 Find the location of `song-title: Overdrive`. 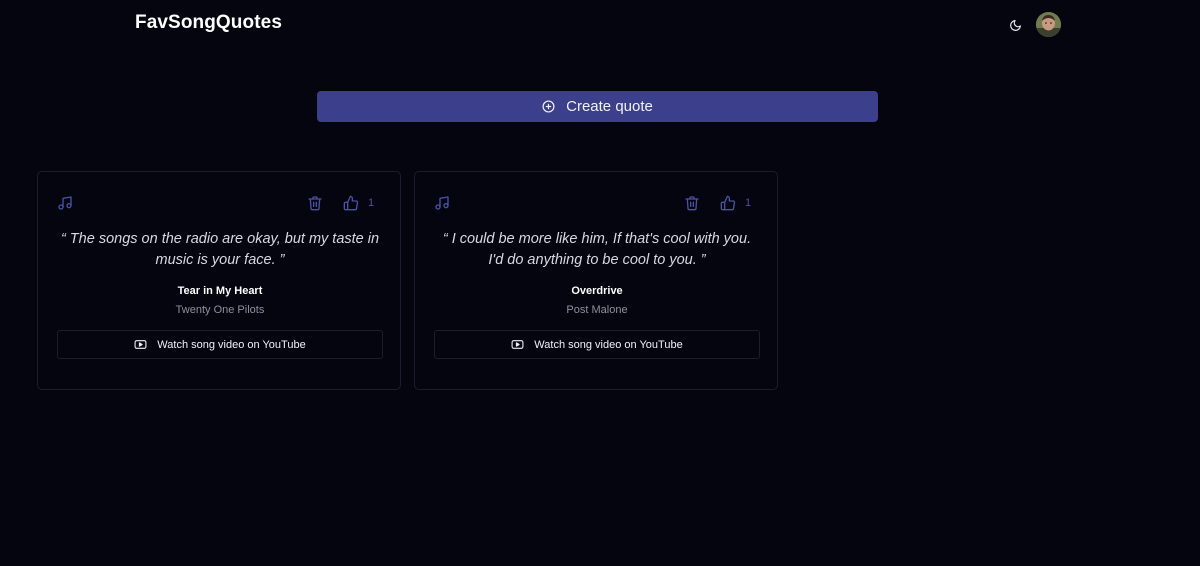

song-title: Overdrive is located at coordinates (597, 291).